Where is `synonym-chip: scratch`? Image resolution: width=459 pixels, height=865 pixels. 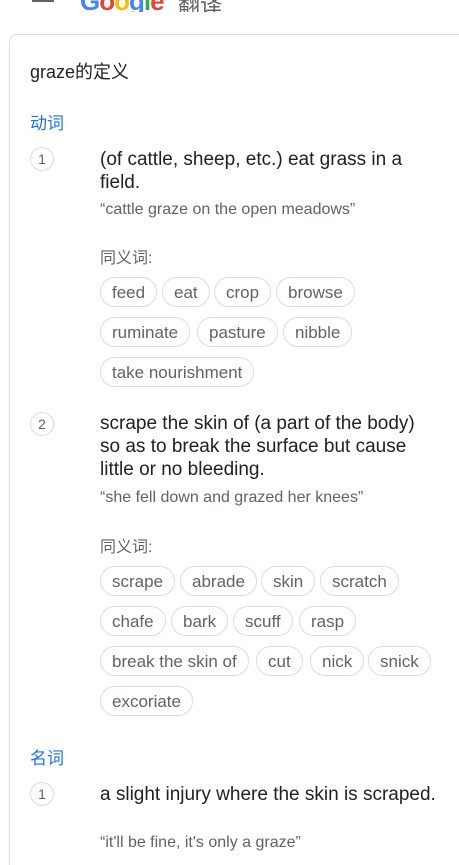 synonym-chip: scratch is located at coordinates (359, 581).